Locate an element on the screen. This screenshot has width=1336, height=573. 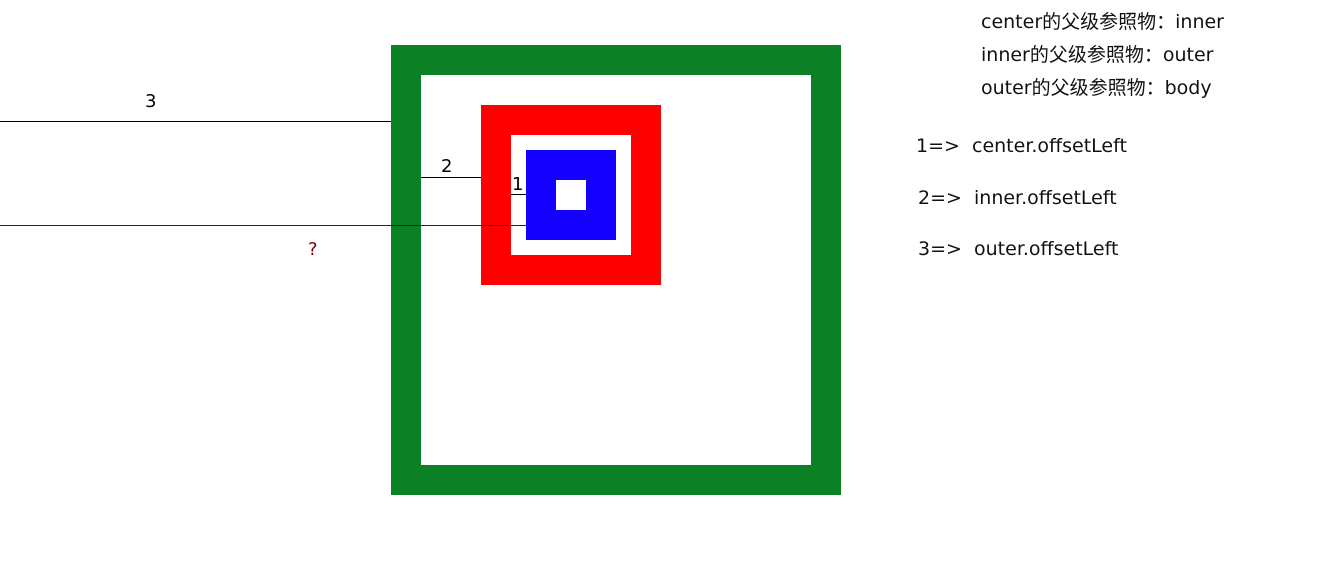
center-box is located at coordinates (571, 195).